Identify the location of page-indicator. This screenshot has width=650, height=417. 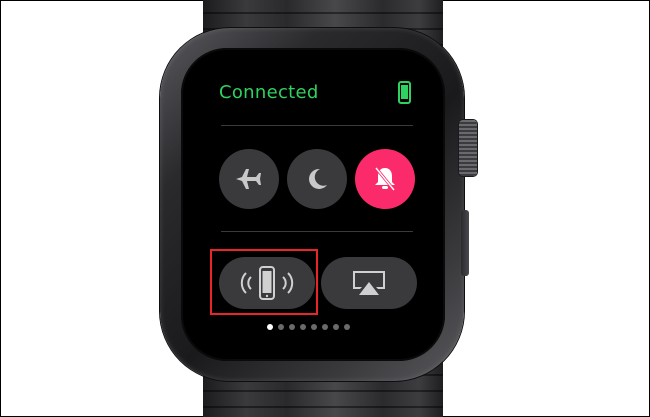
(308, 328).